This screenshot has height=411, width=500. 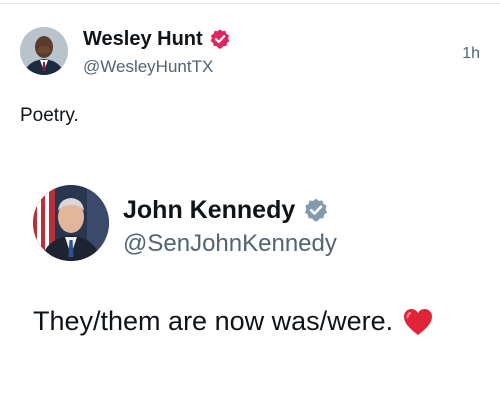 I want to click on quoted-tweet-text: They/them are now was/were., so click(x=213, y=321).